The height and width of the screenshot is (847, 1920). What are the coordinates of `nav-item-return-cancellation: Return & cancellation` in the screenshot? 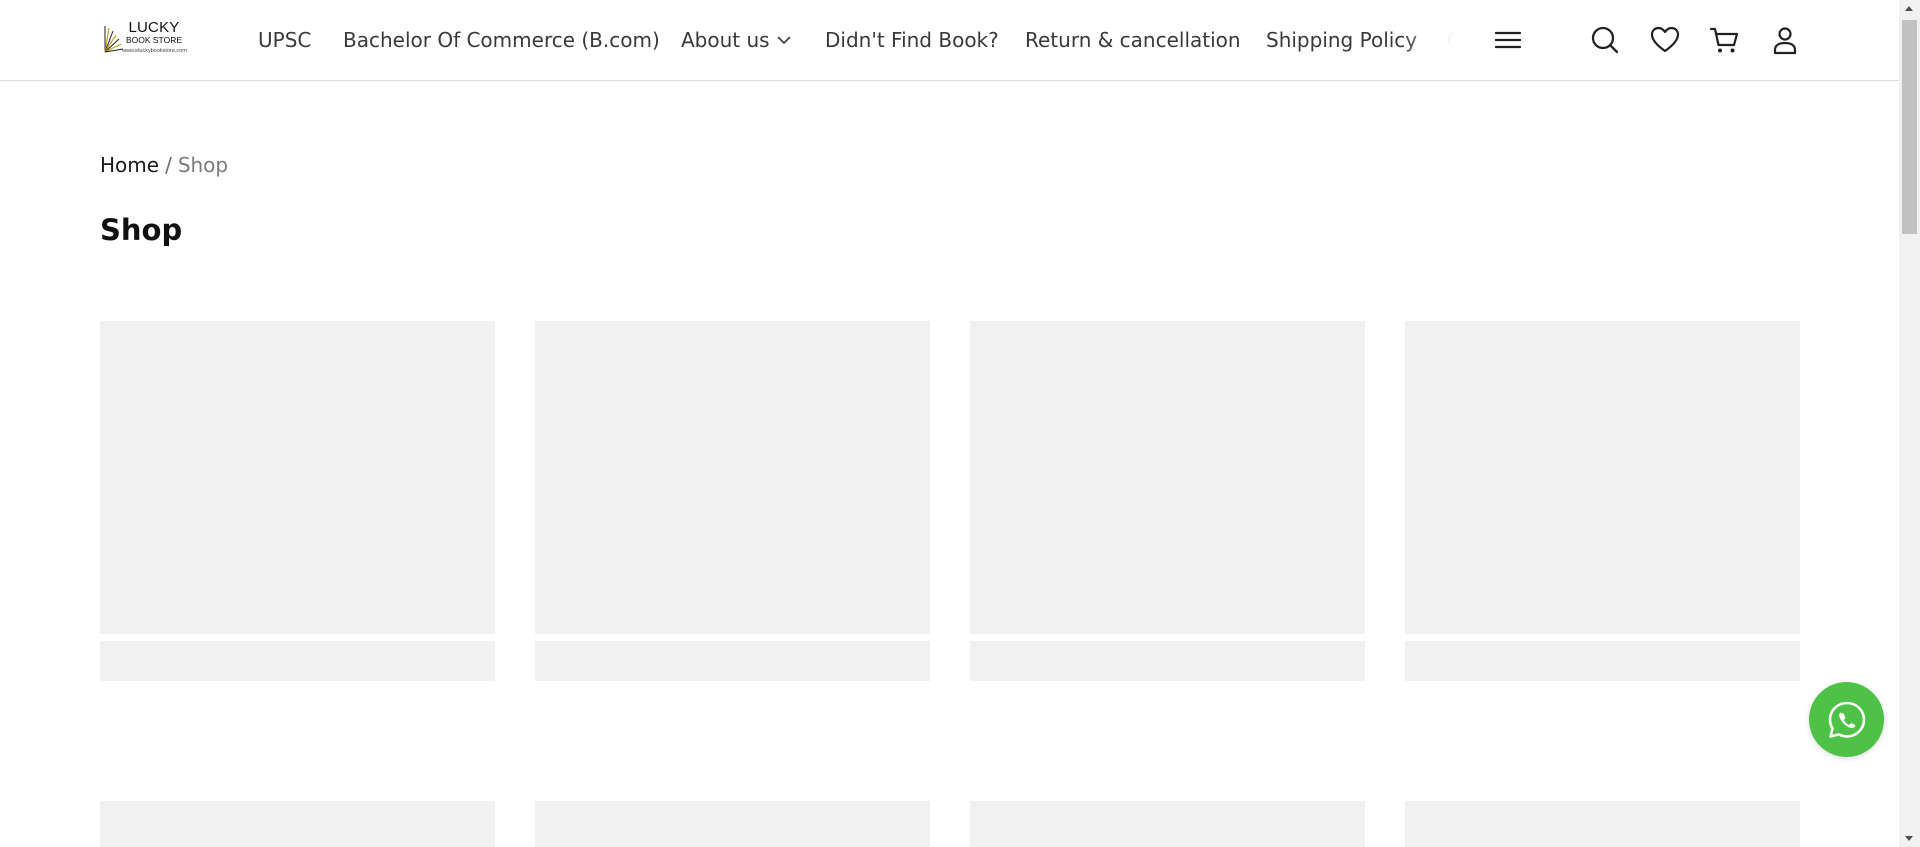 It's located at (1133, 40).